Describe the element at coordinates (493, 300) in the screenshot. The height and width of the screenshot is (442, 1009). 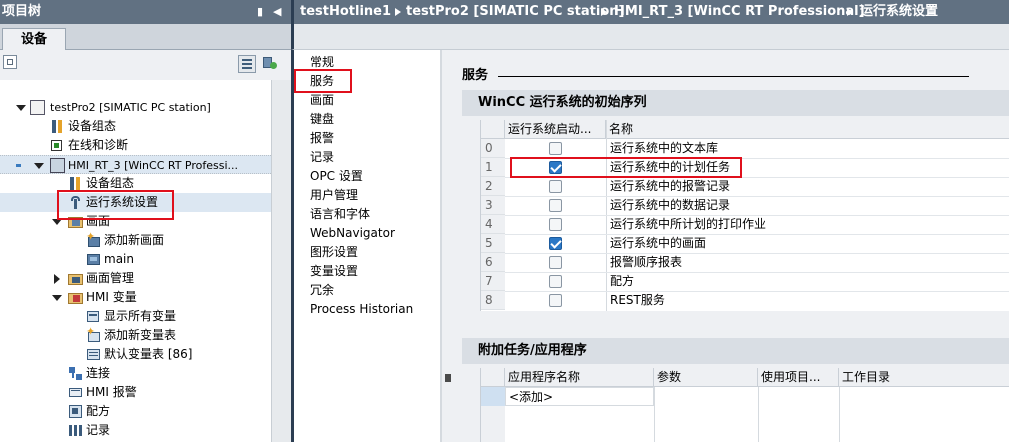
I see `row-number: 8` at that location.